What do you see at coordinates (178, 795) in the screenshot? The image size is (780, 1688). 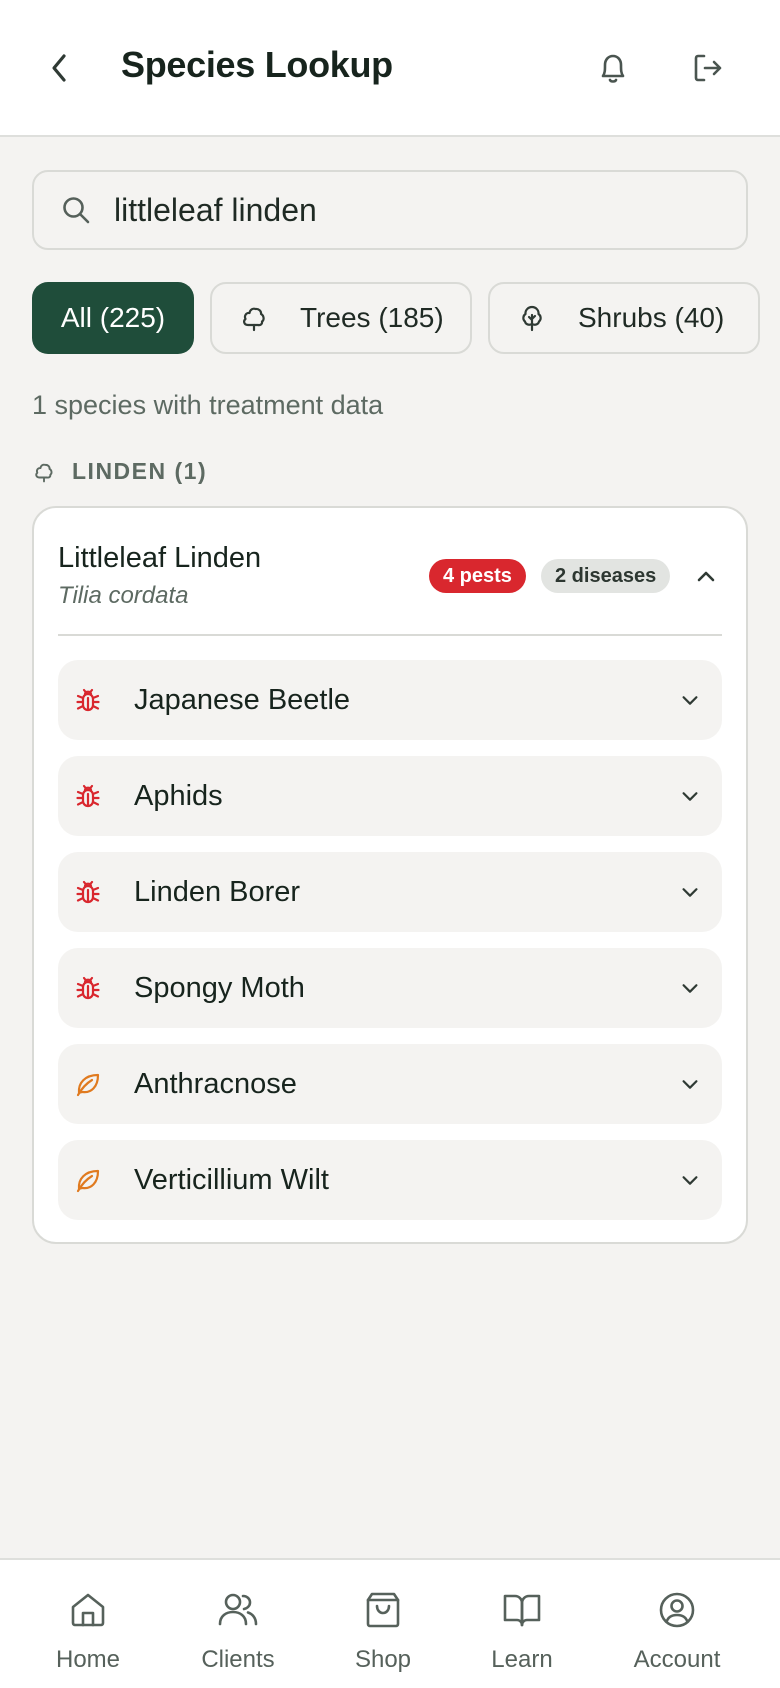 I see `issue-label: Aphids` at bounding box center [178, 795].